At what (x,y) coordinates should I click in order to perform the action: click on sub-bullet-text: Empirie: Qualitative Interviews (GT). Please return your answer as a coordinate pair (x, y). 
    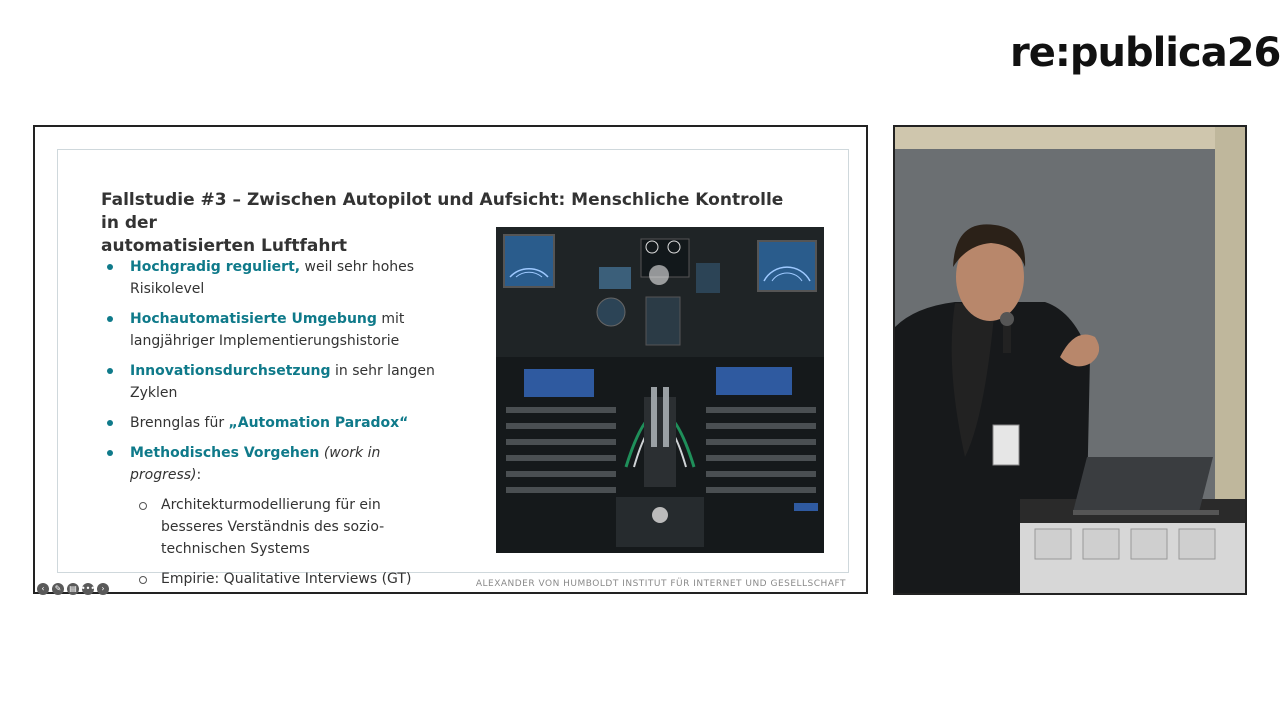
    Looking at the image, I should click on (286, 579).